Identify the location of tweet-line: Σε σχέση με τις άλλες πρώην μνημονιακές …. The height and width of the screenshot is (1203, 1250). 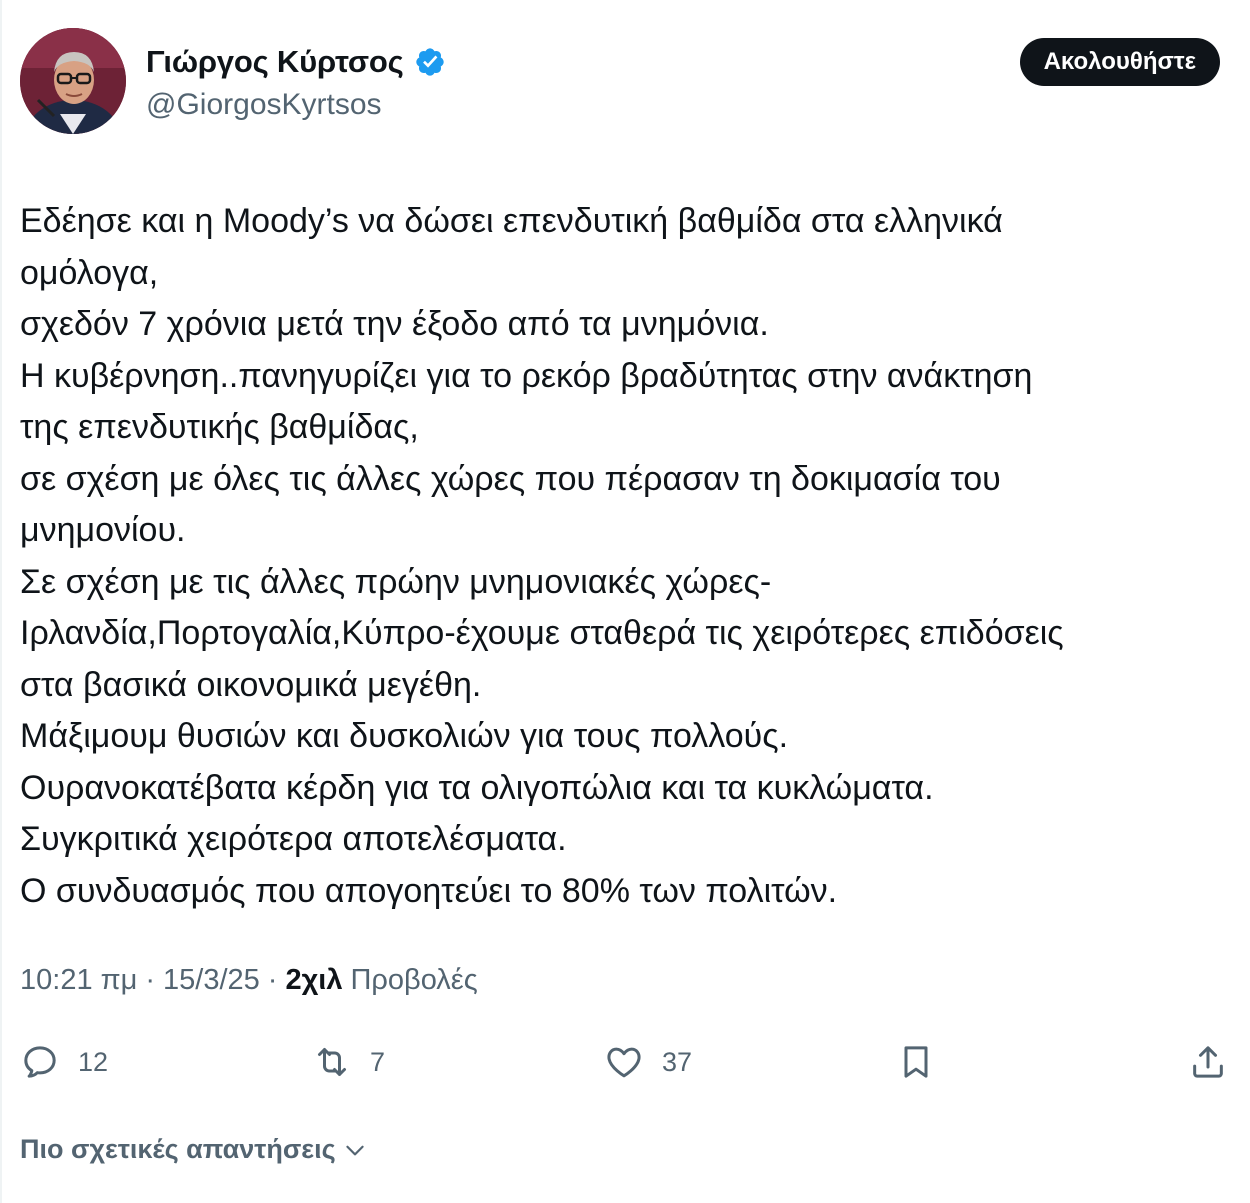
(396, 581).